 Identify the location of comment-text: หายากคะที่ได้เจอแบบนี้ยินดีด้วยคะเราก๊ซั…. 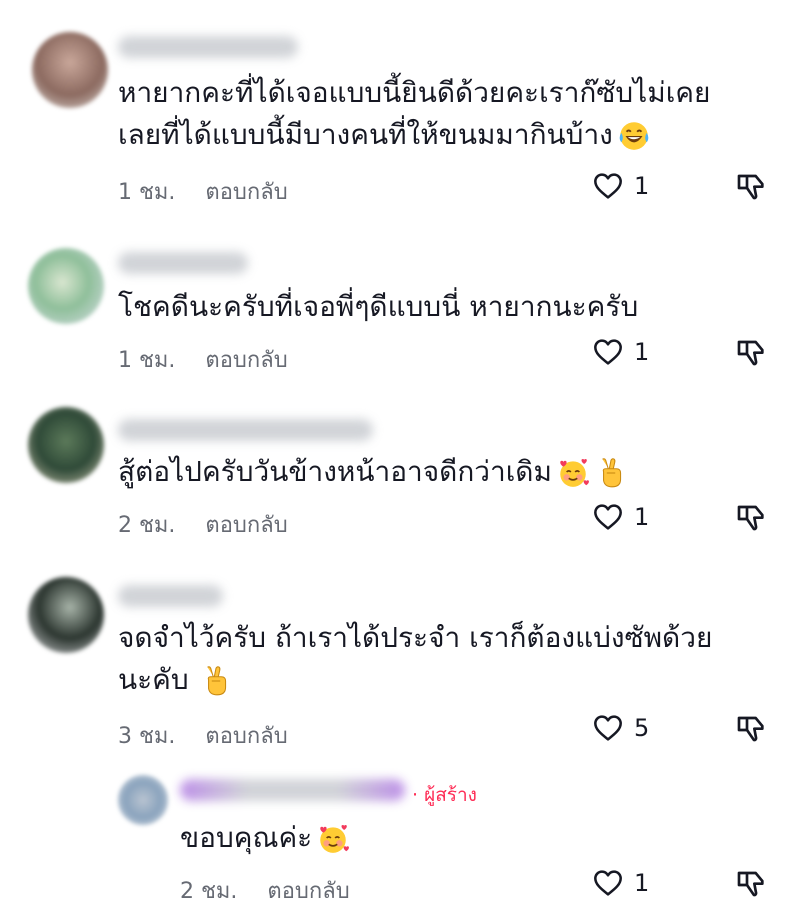
(414, 114).